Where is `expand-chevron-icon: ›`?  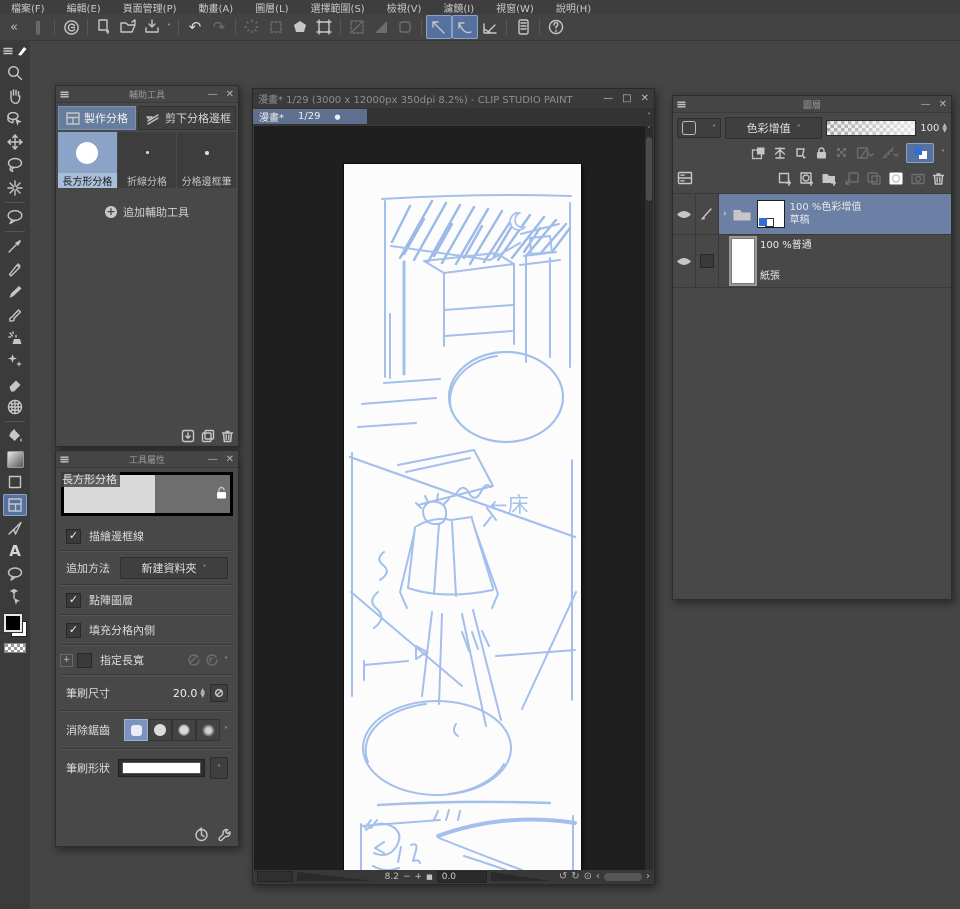 expand-chevron-icon: › is located at coordinates (725, 214).